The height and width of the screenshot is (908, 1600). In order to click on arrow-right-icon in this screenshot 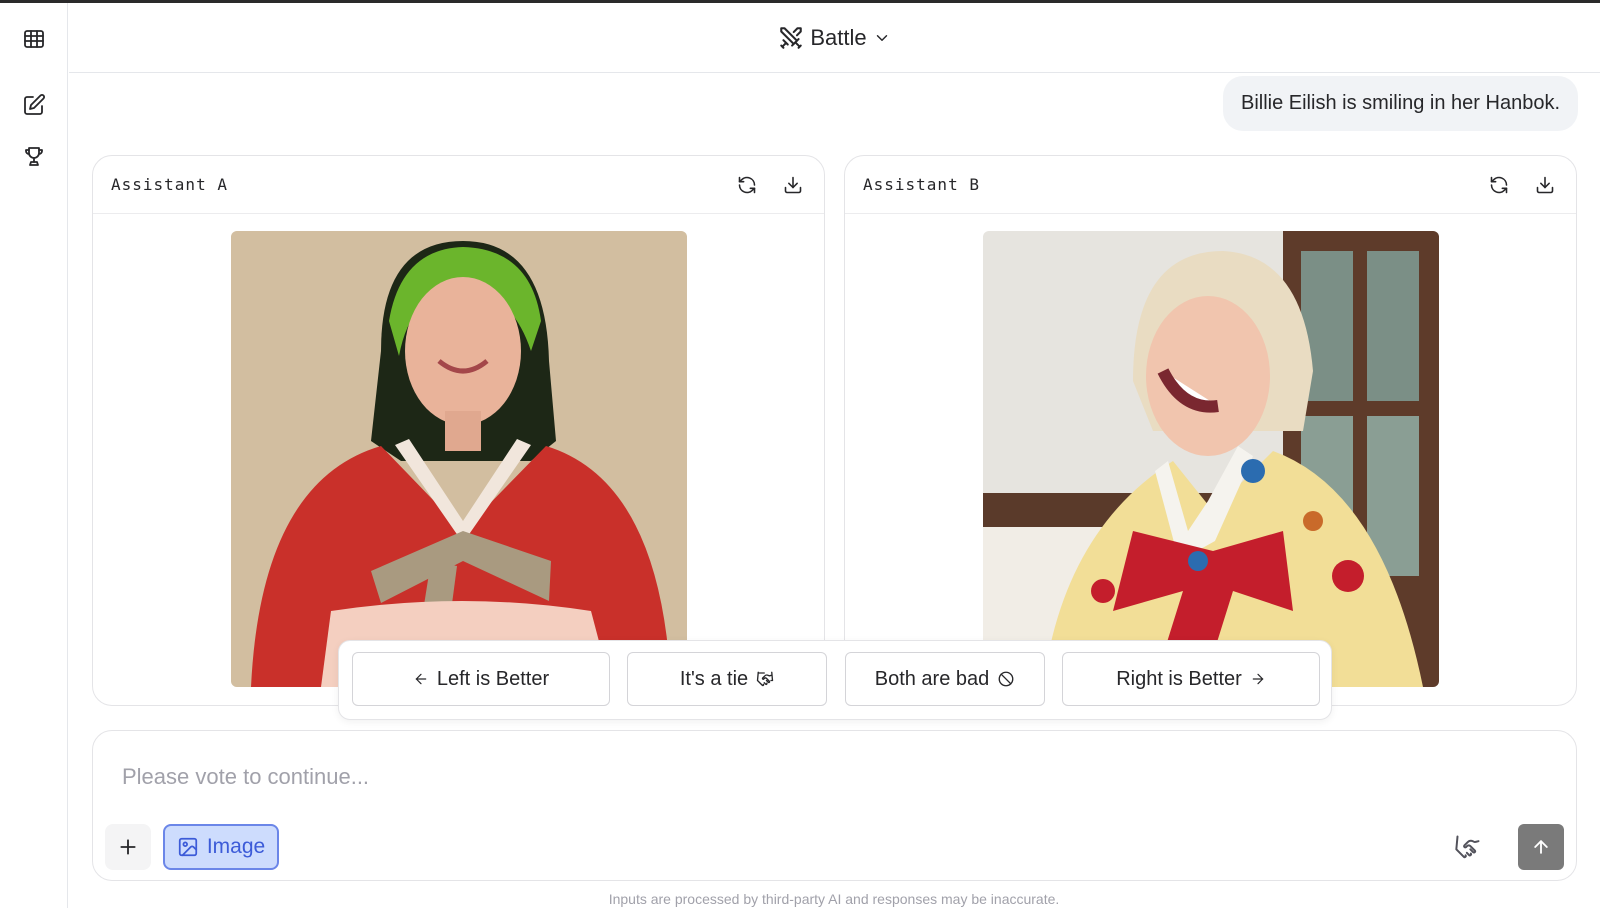, I will do `click(1258, 679)`.